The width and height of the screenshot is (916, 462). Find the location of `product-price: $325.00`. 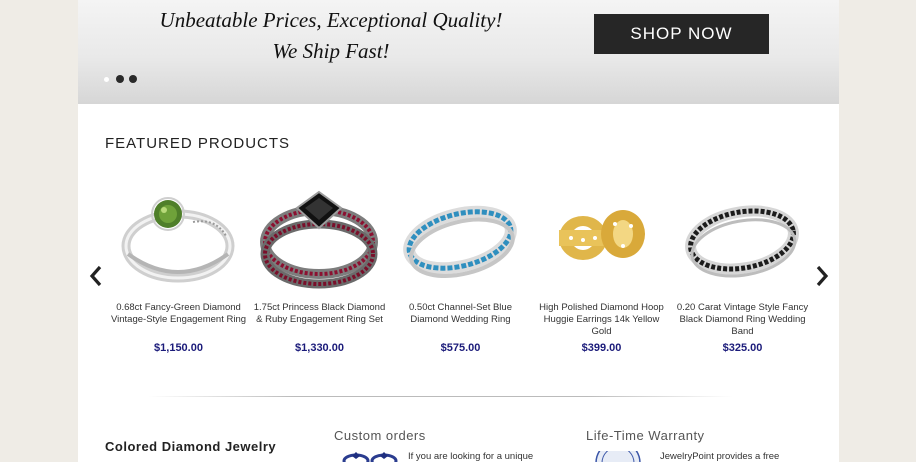

product-price: $325.00 is located at coordinates (742, 348).